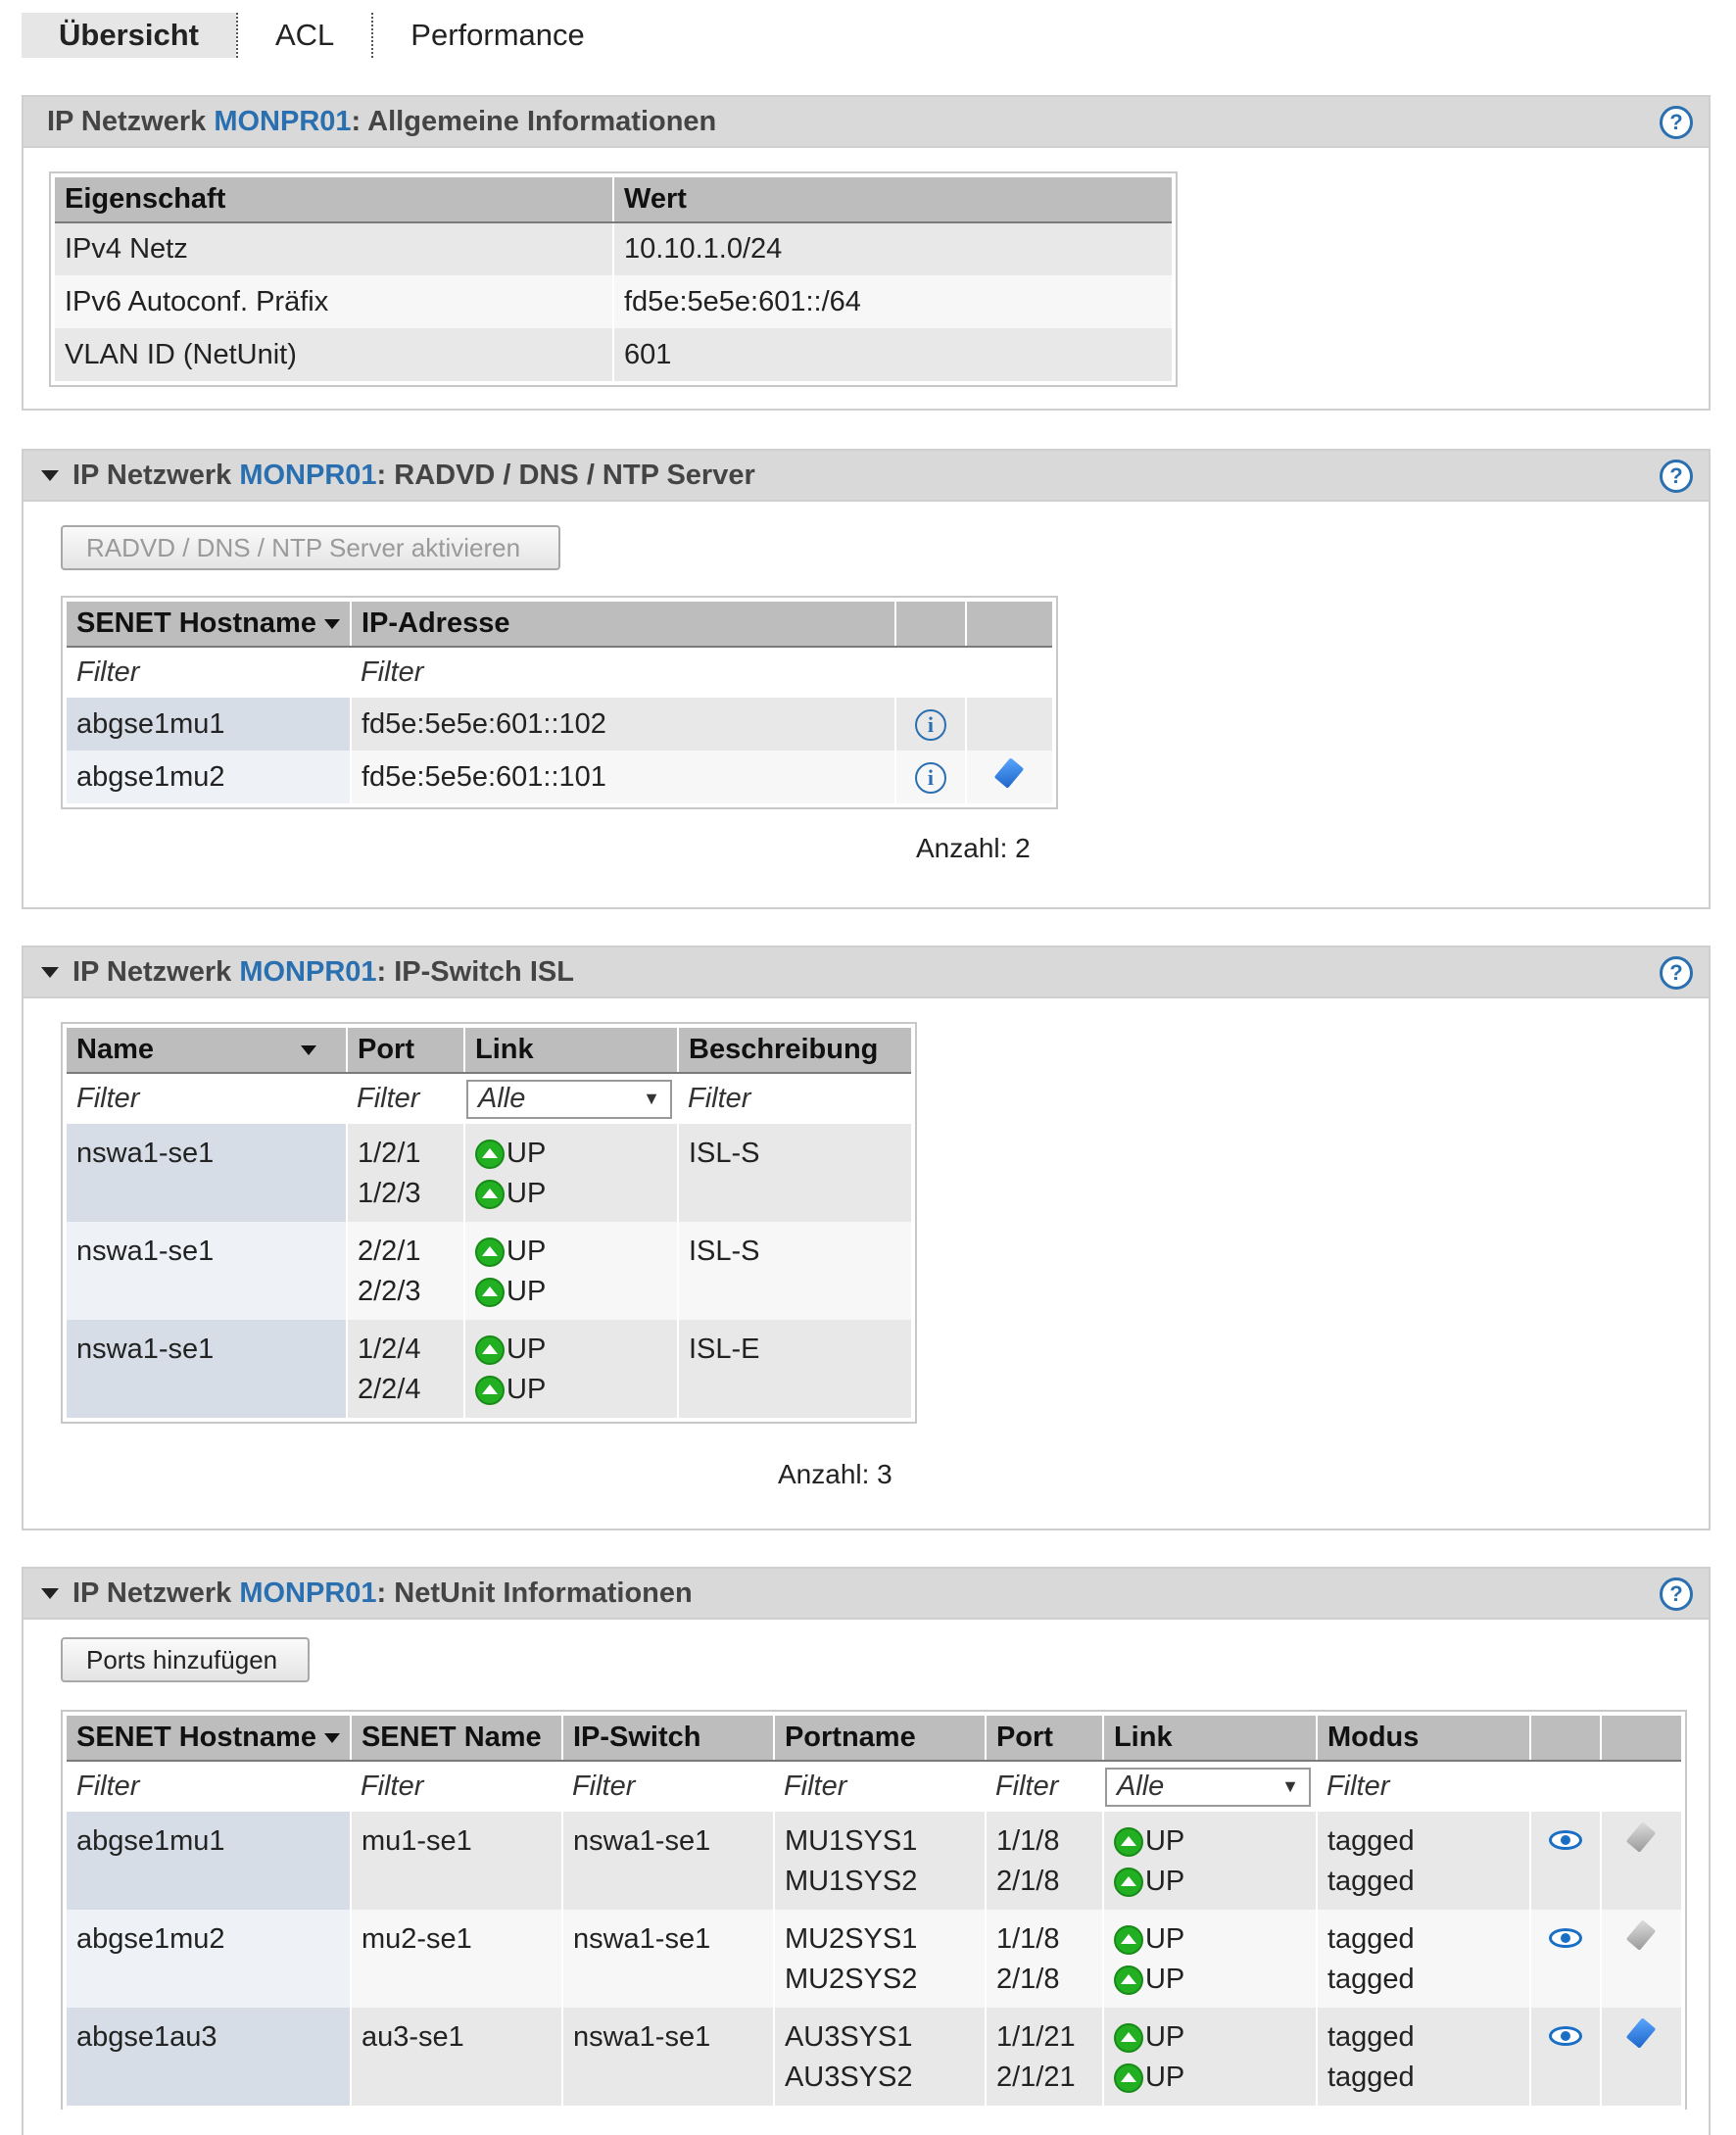  I want to click on link-cell: UP UP, so click(1210, 2057).